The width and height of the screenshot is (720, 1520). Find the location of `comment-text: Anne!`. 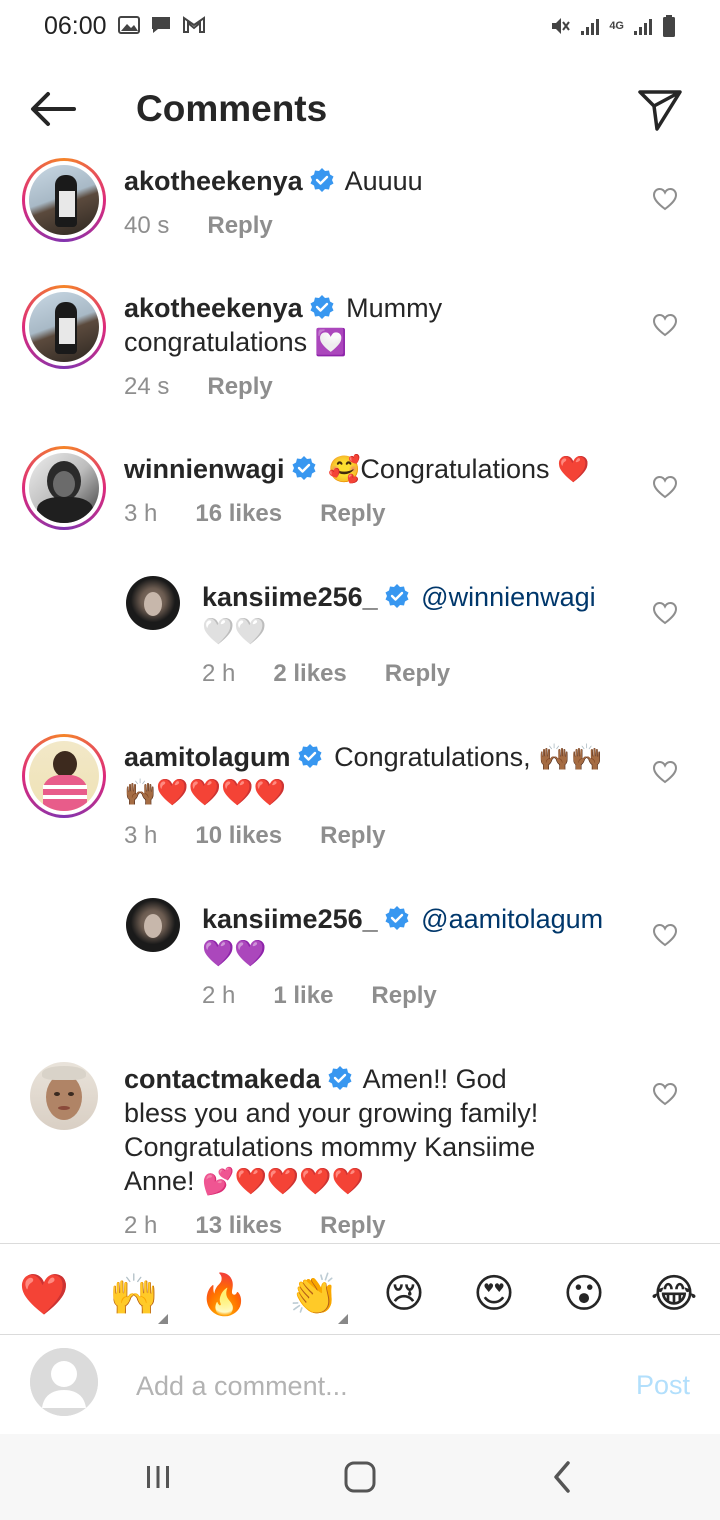

comment-text: Anne! is located at coordinates (159, 1181).